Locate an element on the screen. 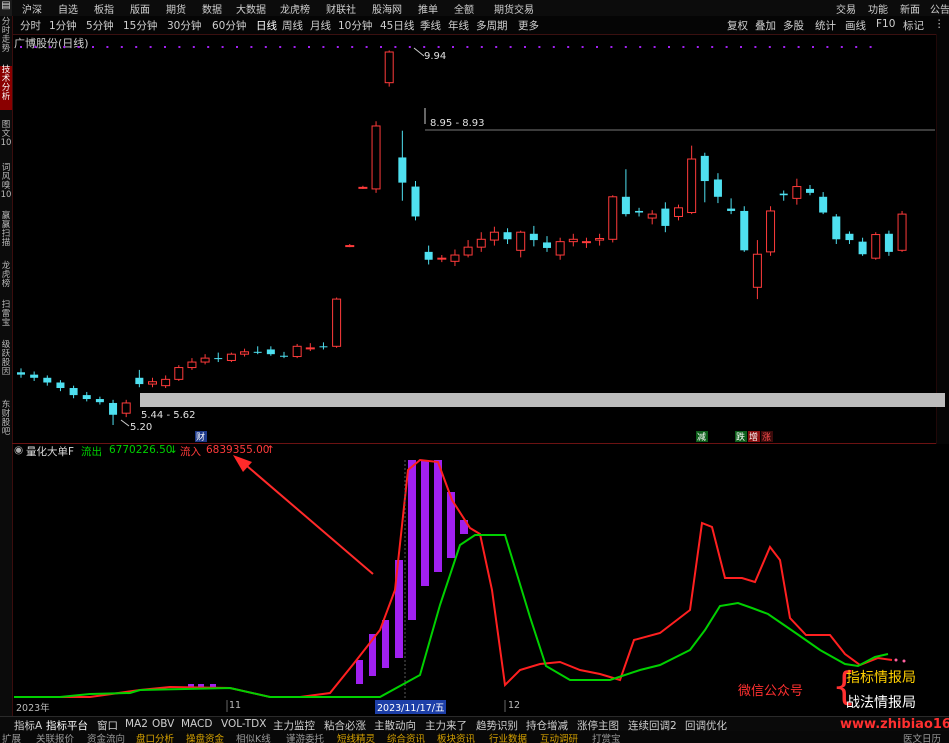  status-zonghe-zixun: 综合资讯 is located at coordinates (406, 737).